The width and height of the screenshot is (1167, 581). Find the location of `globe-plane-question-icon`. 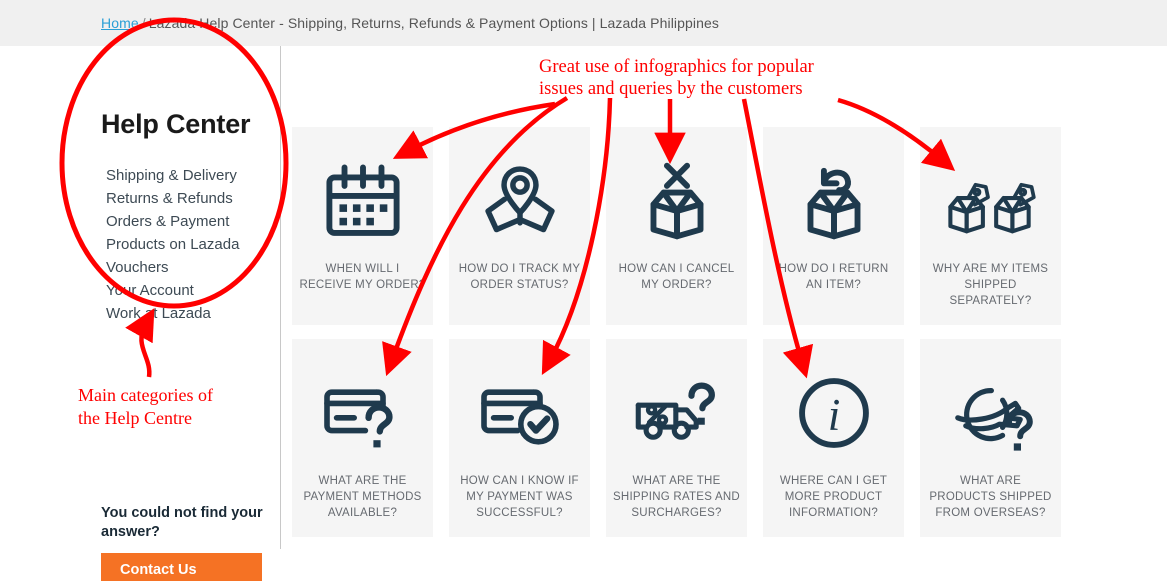

globe-plane-question-icon is located at coordinates (991, 413).